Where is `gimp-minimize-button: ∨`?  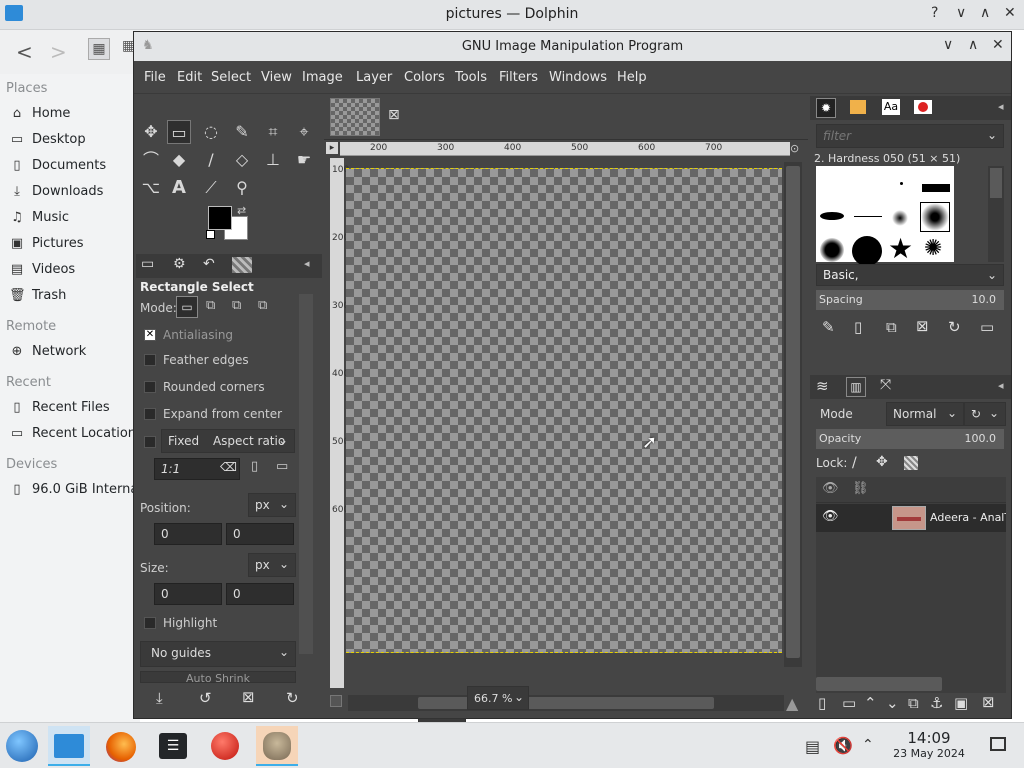 gimp-minimize-button: ∨ is located at coordinates (948, 45).